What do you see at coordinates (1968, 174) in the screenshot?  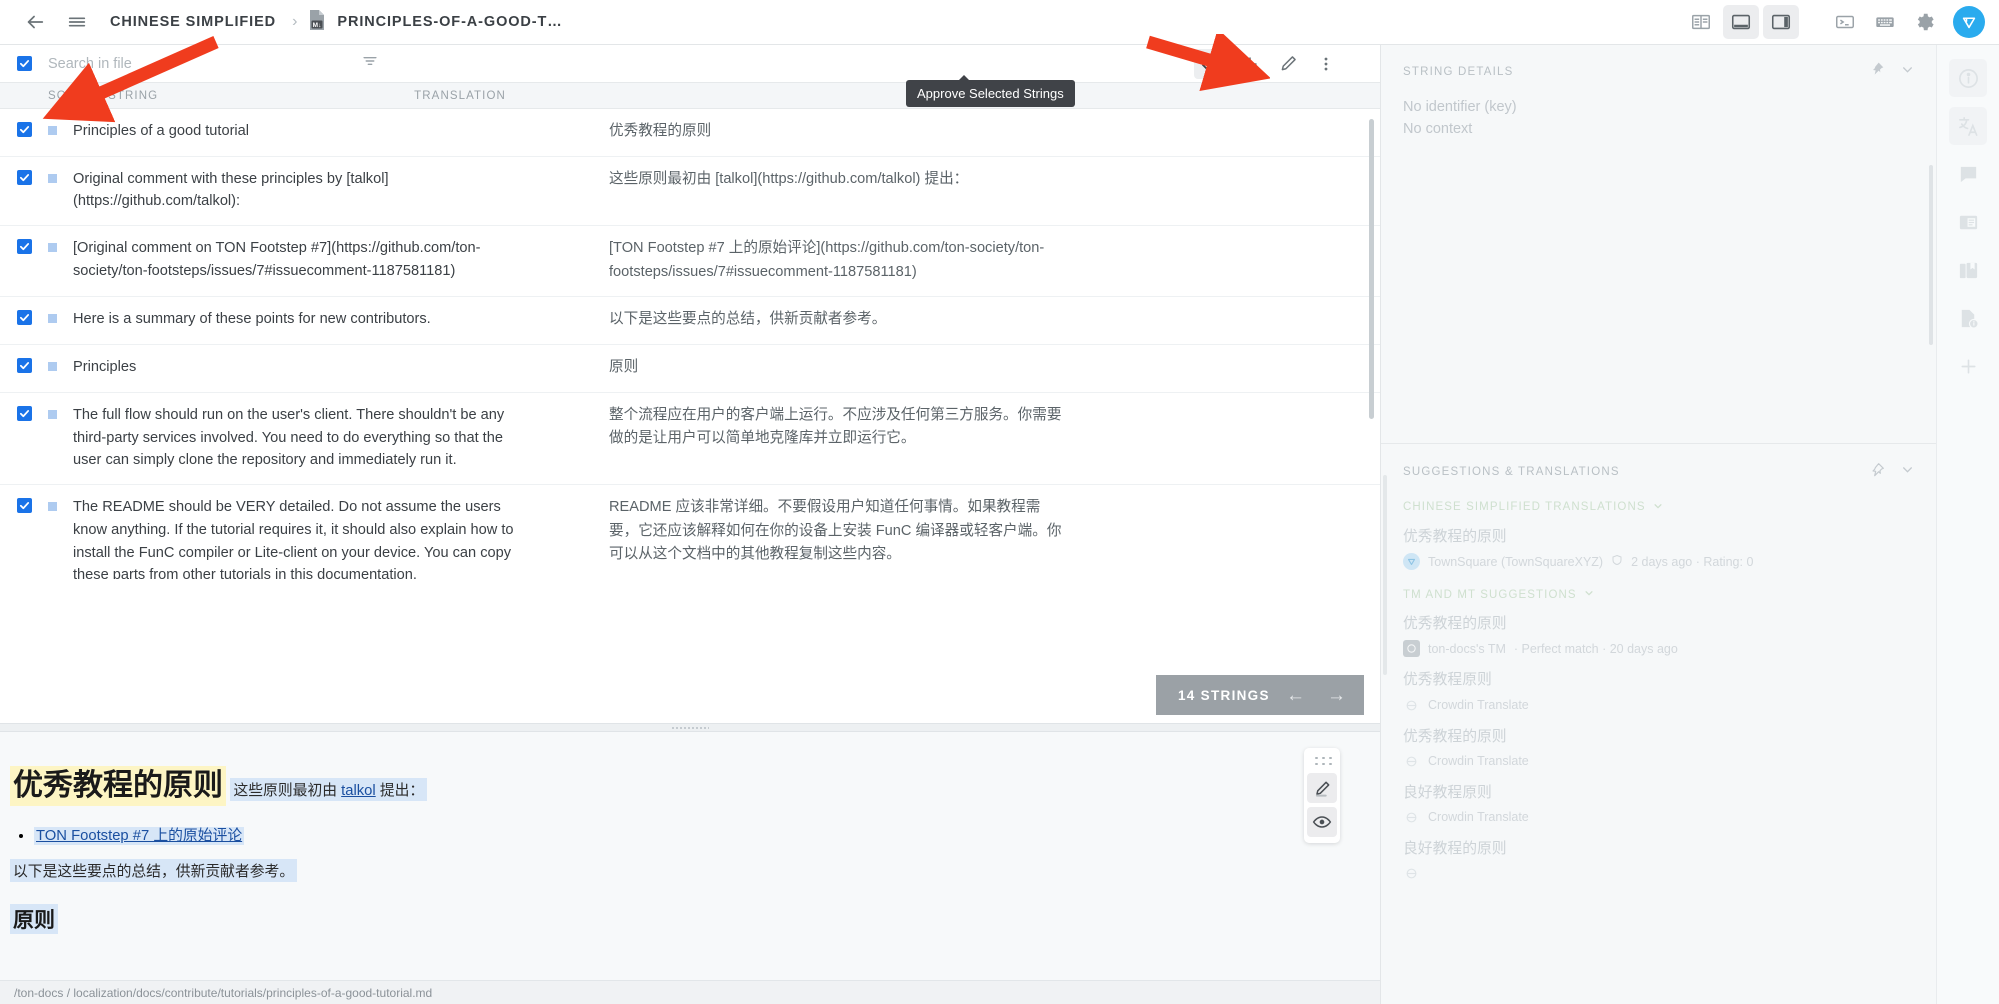 I see `comments-icon` at bounding box center [1968, 174].